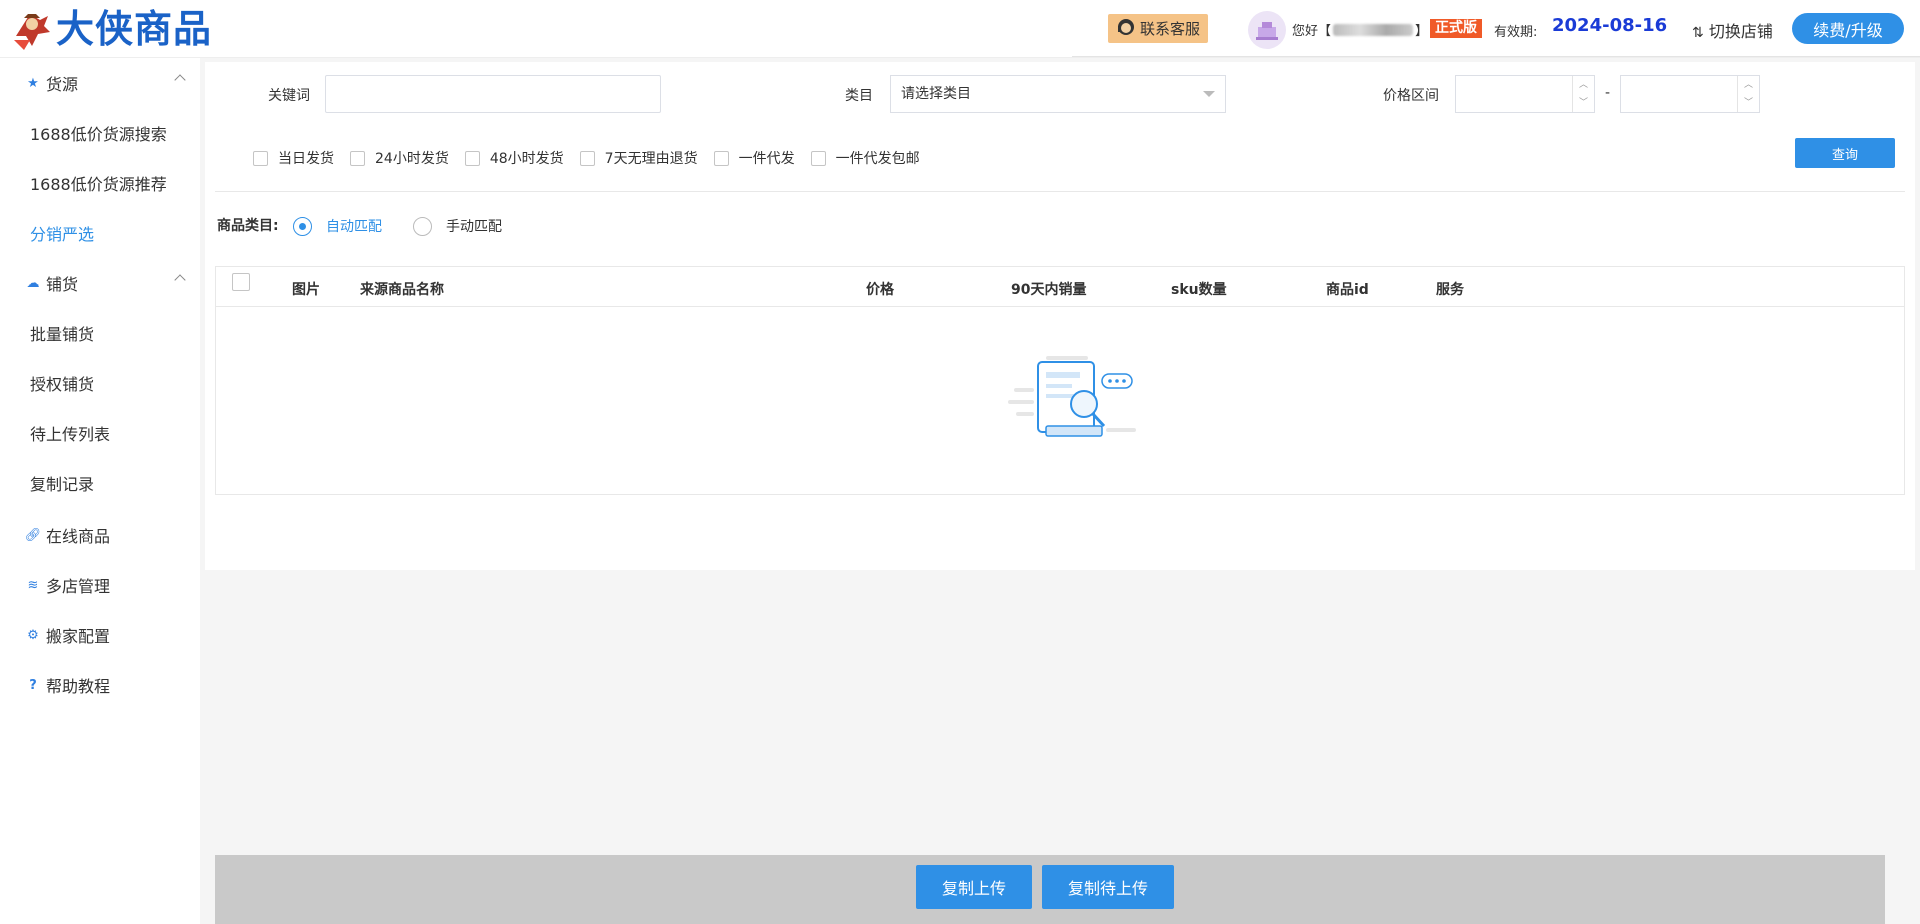  Describe the element at coordinates (1748, 94) in the screenshot. I see `price-max-spinner: ︿ ﹀` at that location.